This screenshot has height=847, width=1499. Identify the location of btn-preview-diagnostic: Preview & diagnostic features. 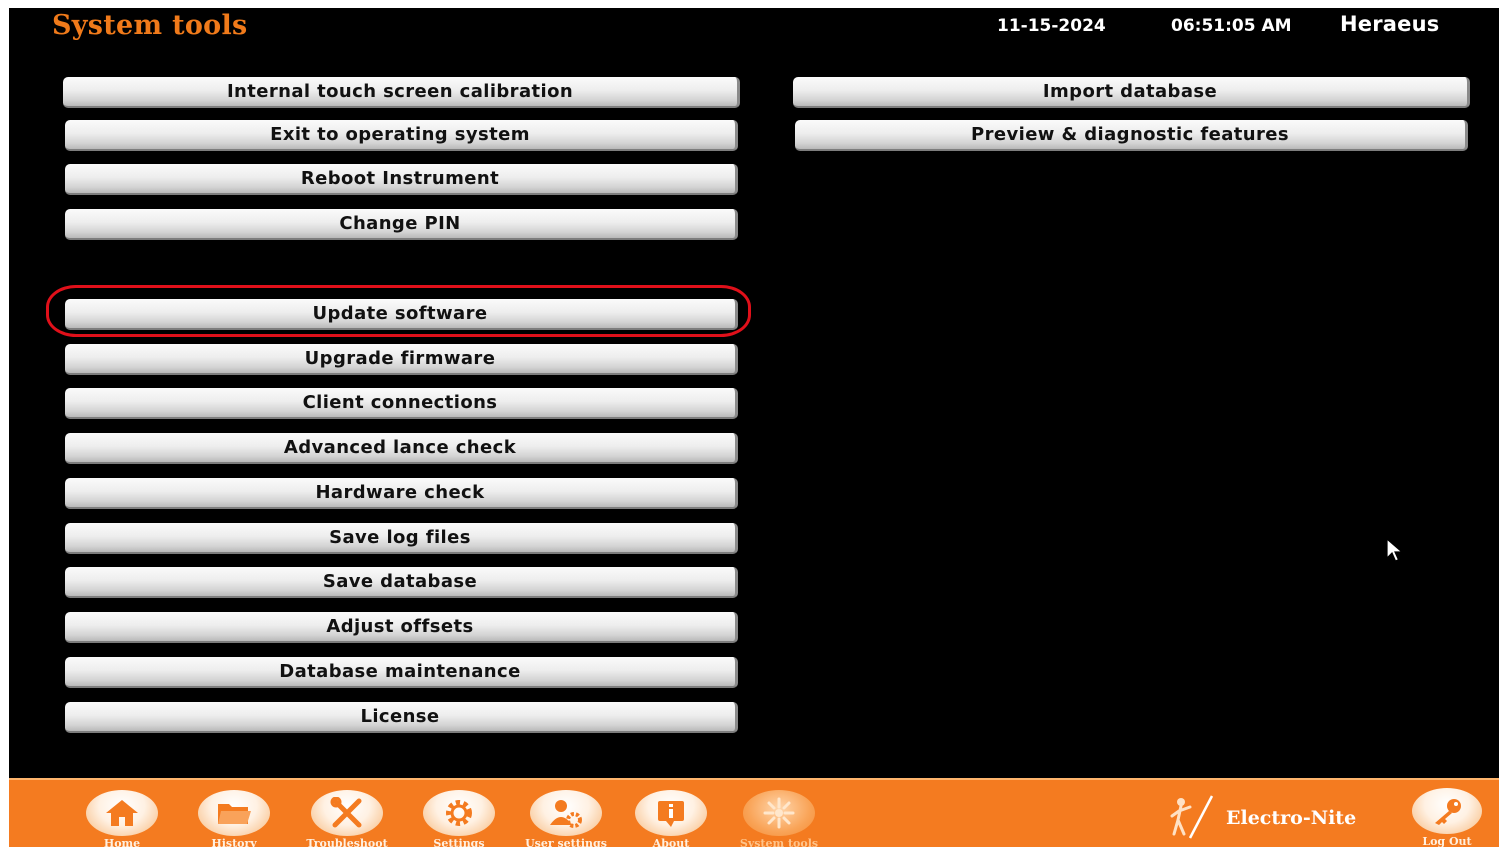
(1131, 135).